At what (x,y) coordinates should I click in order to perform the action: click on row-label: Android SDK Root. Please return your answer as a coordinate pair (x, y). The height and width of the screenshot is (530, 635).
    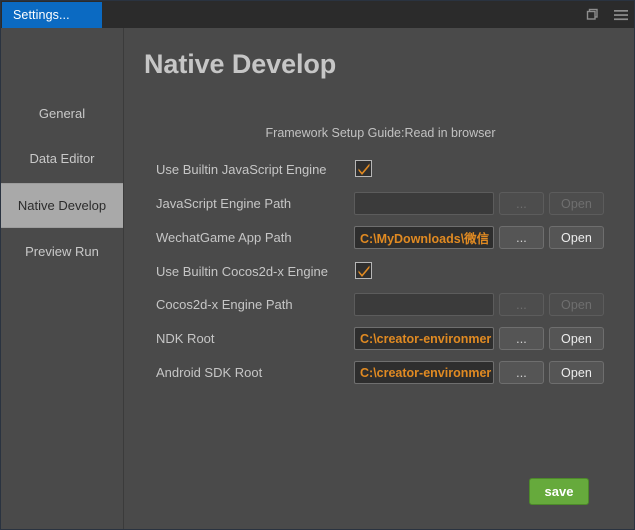
    Looking at the image, I should click on (209, 372).